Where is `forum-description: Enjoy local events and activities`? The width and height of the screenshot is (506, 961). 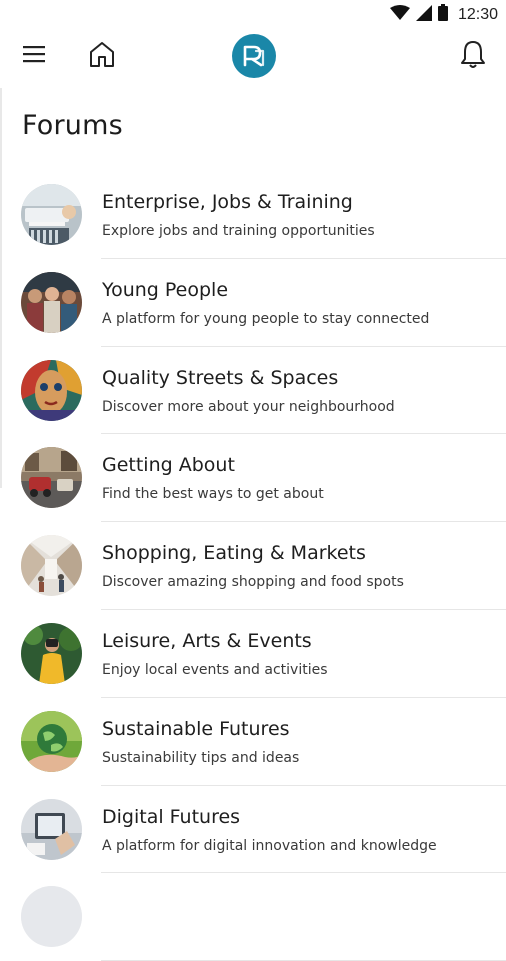 forum-description: Enjoy local events and activities is located at coordinates (215, 669).